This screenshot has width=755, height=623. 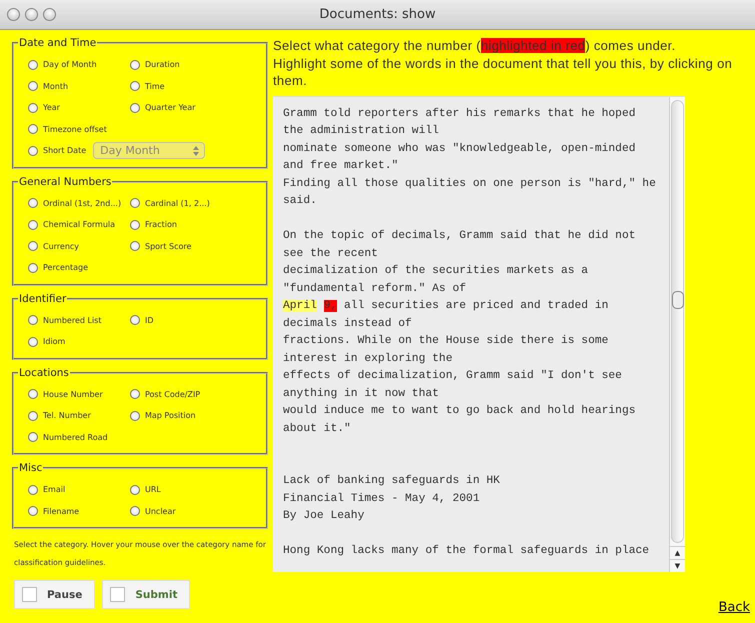 I want to click on option-label: Numbered Road, so click(x=75, y=437).